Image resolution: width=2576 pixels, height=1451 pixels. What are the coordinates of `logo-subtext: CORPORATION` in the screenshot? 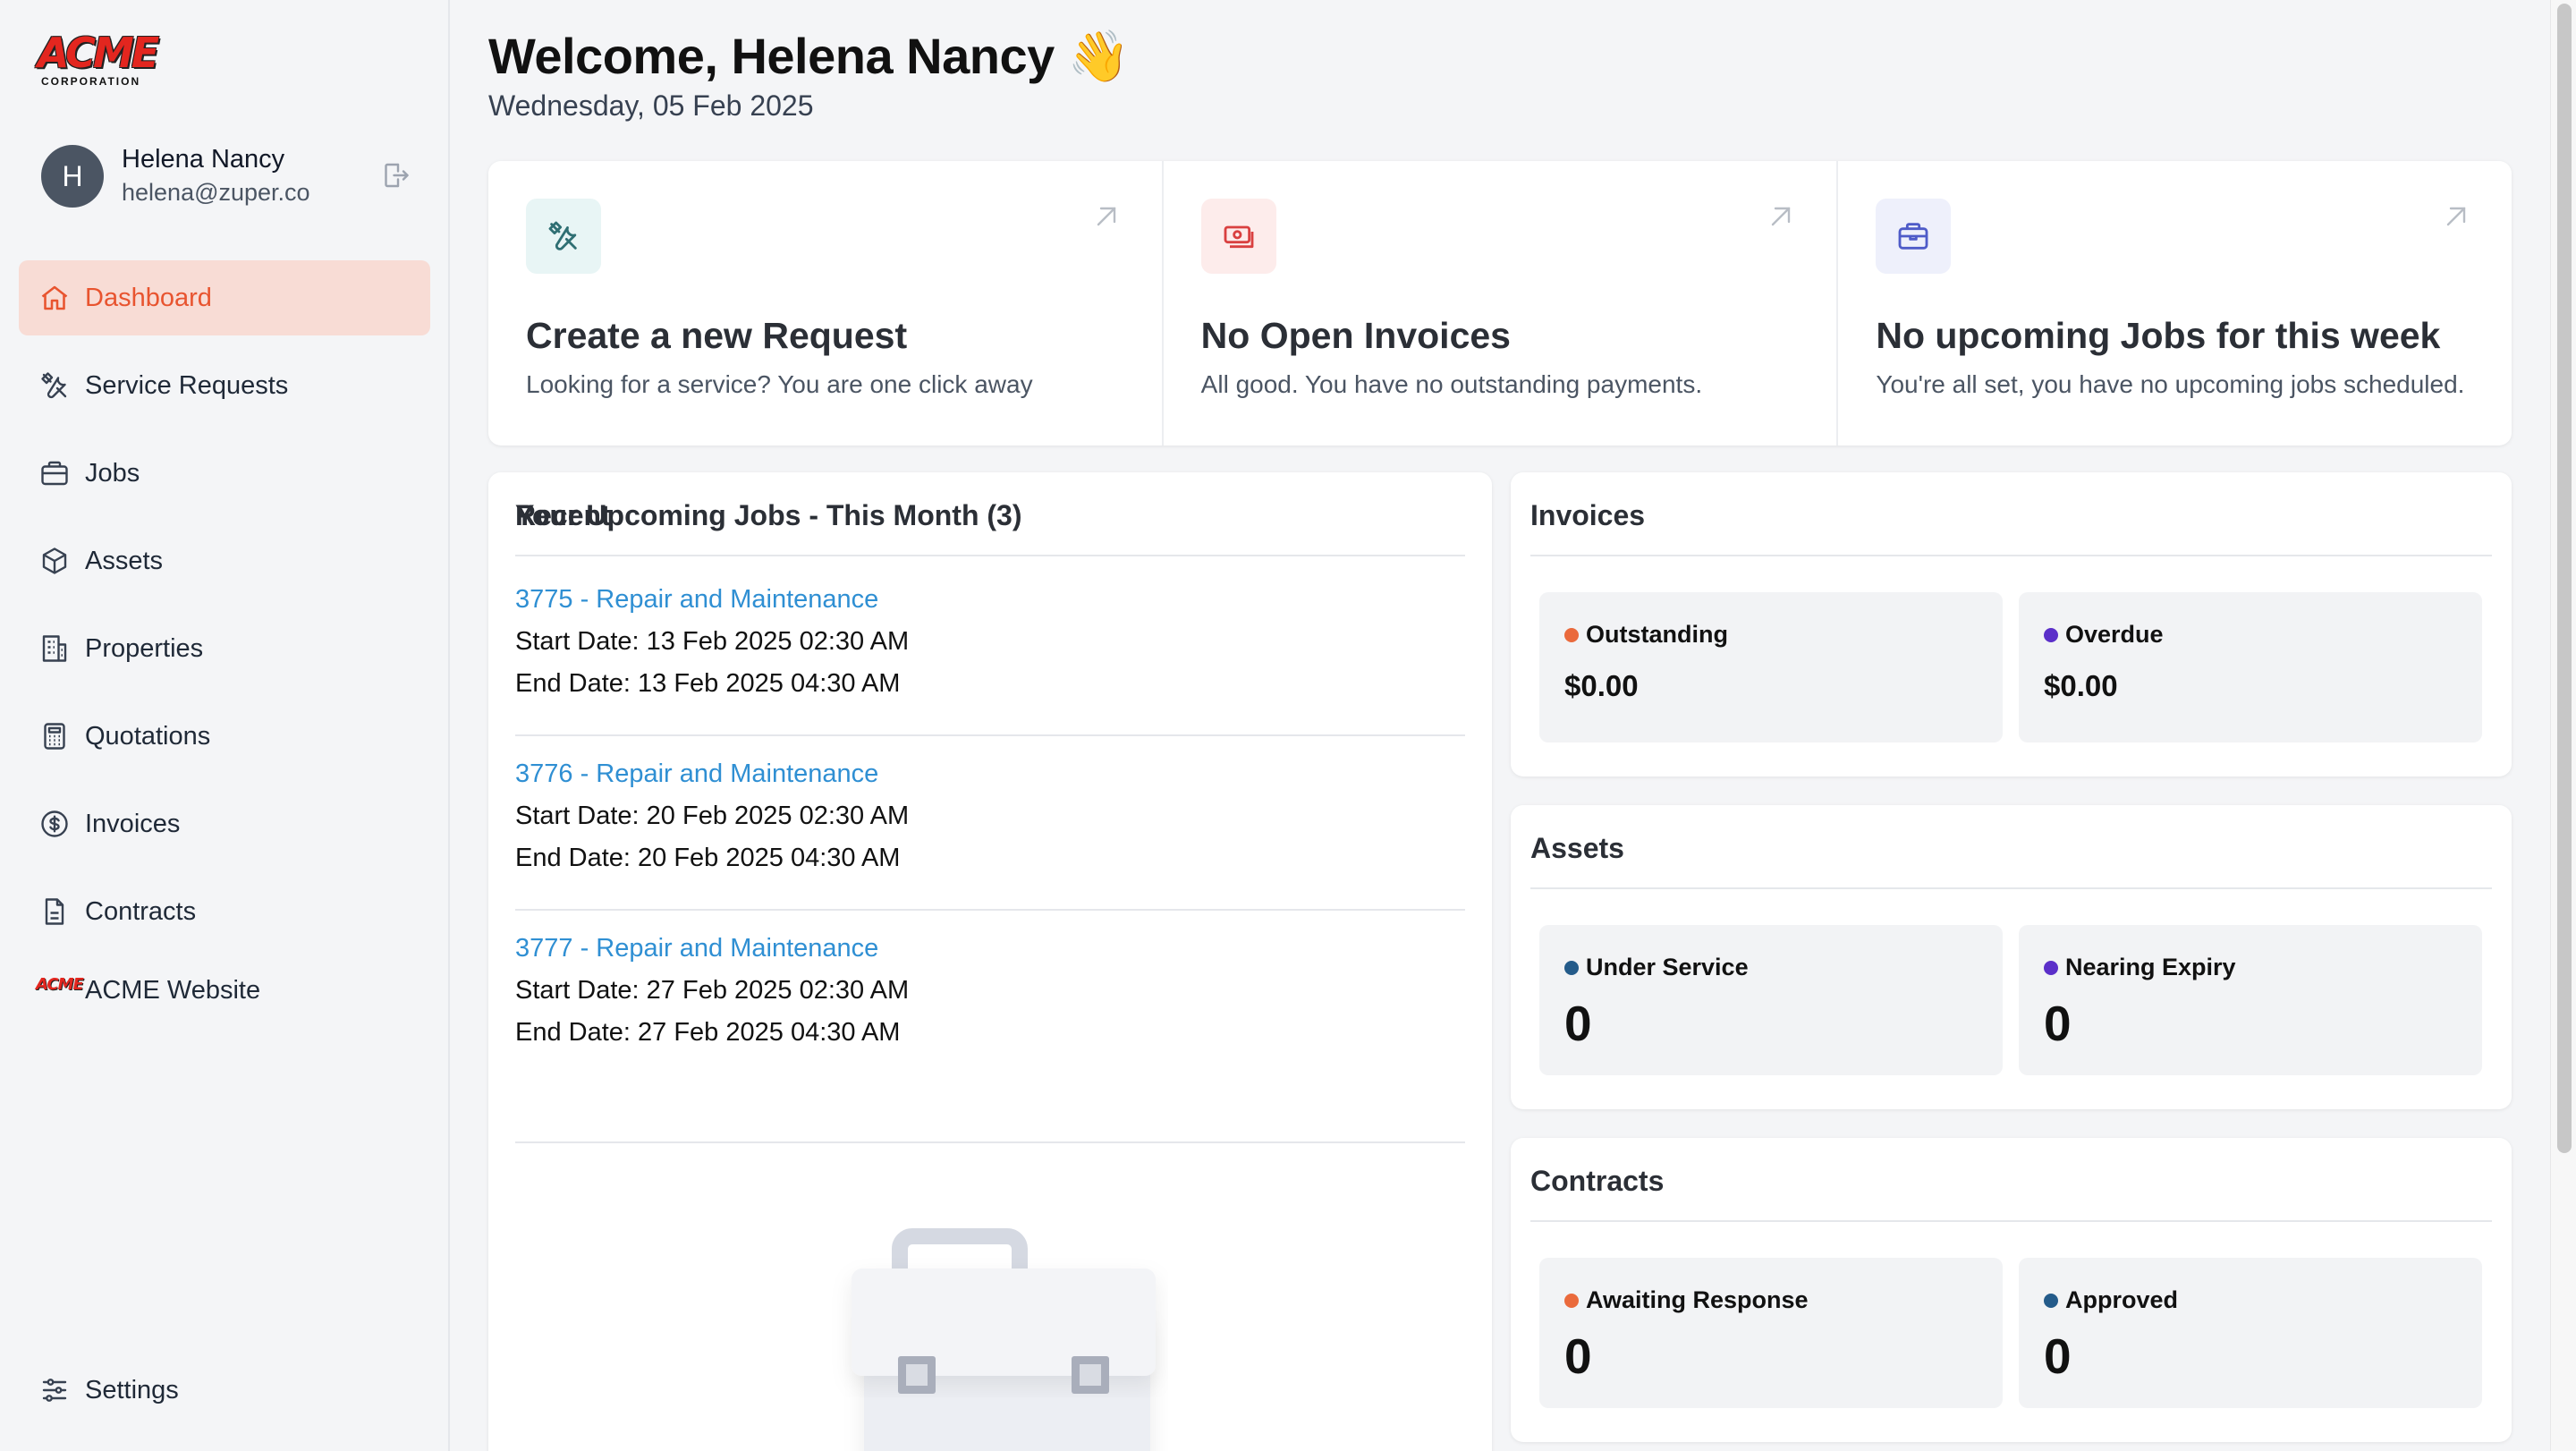 It's located at (91, 81).